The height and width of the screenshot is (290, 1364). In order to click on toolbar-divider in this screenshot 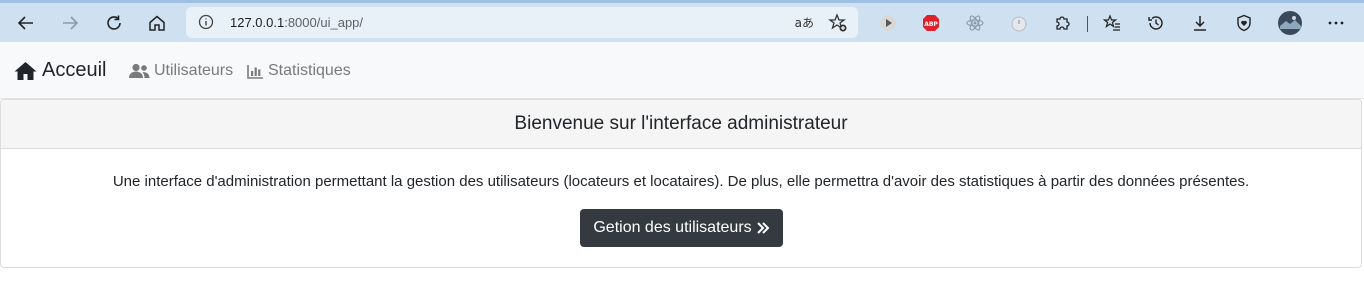, I will do `click(1087, 24)`.